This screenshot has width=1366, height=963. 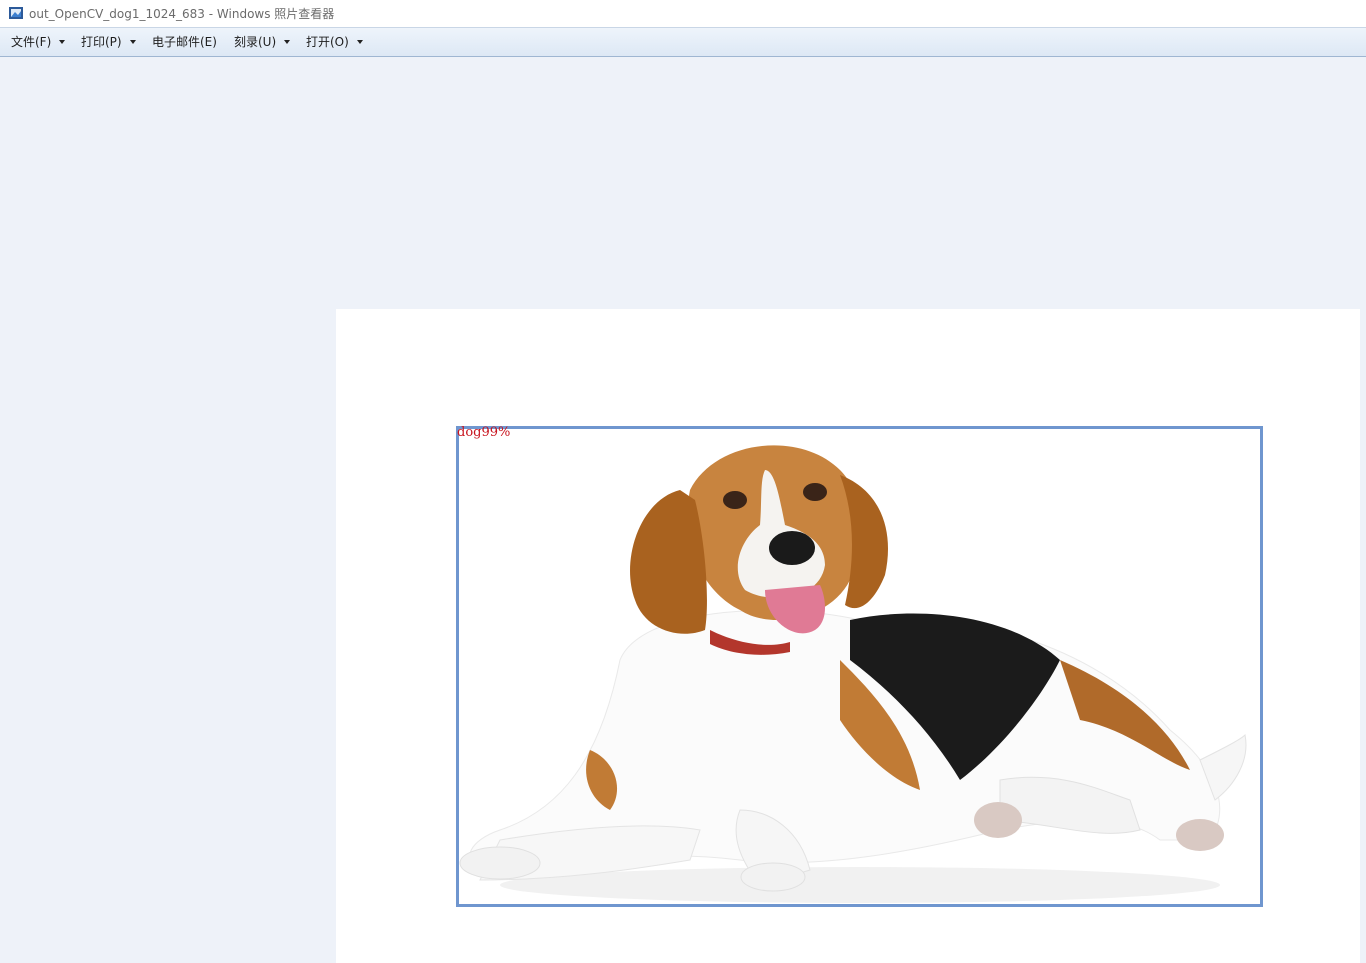 What do you see at coordinates (484, 432) in the screenshot?
I see `detection-label: dog99%` at bounding box center [484, 432].